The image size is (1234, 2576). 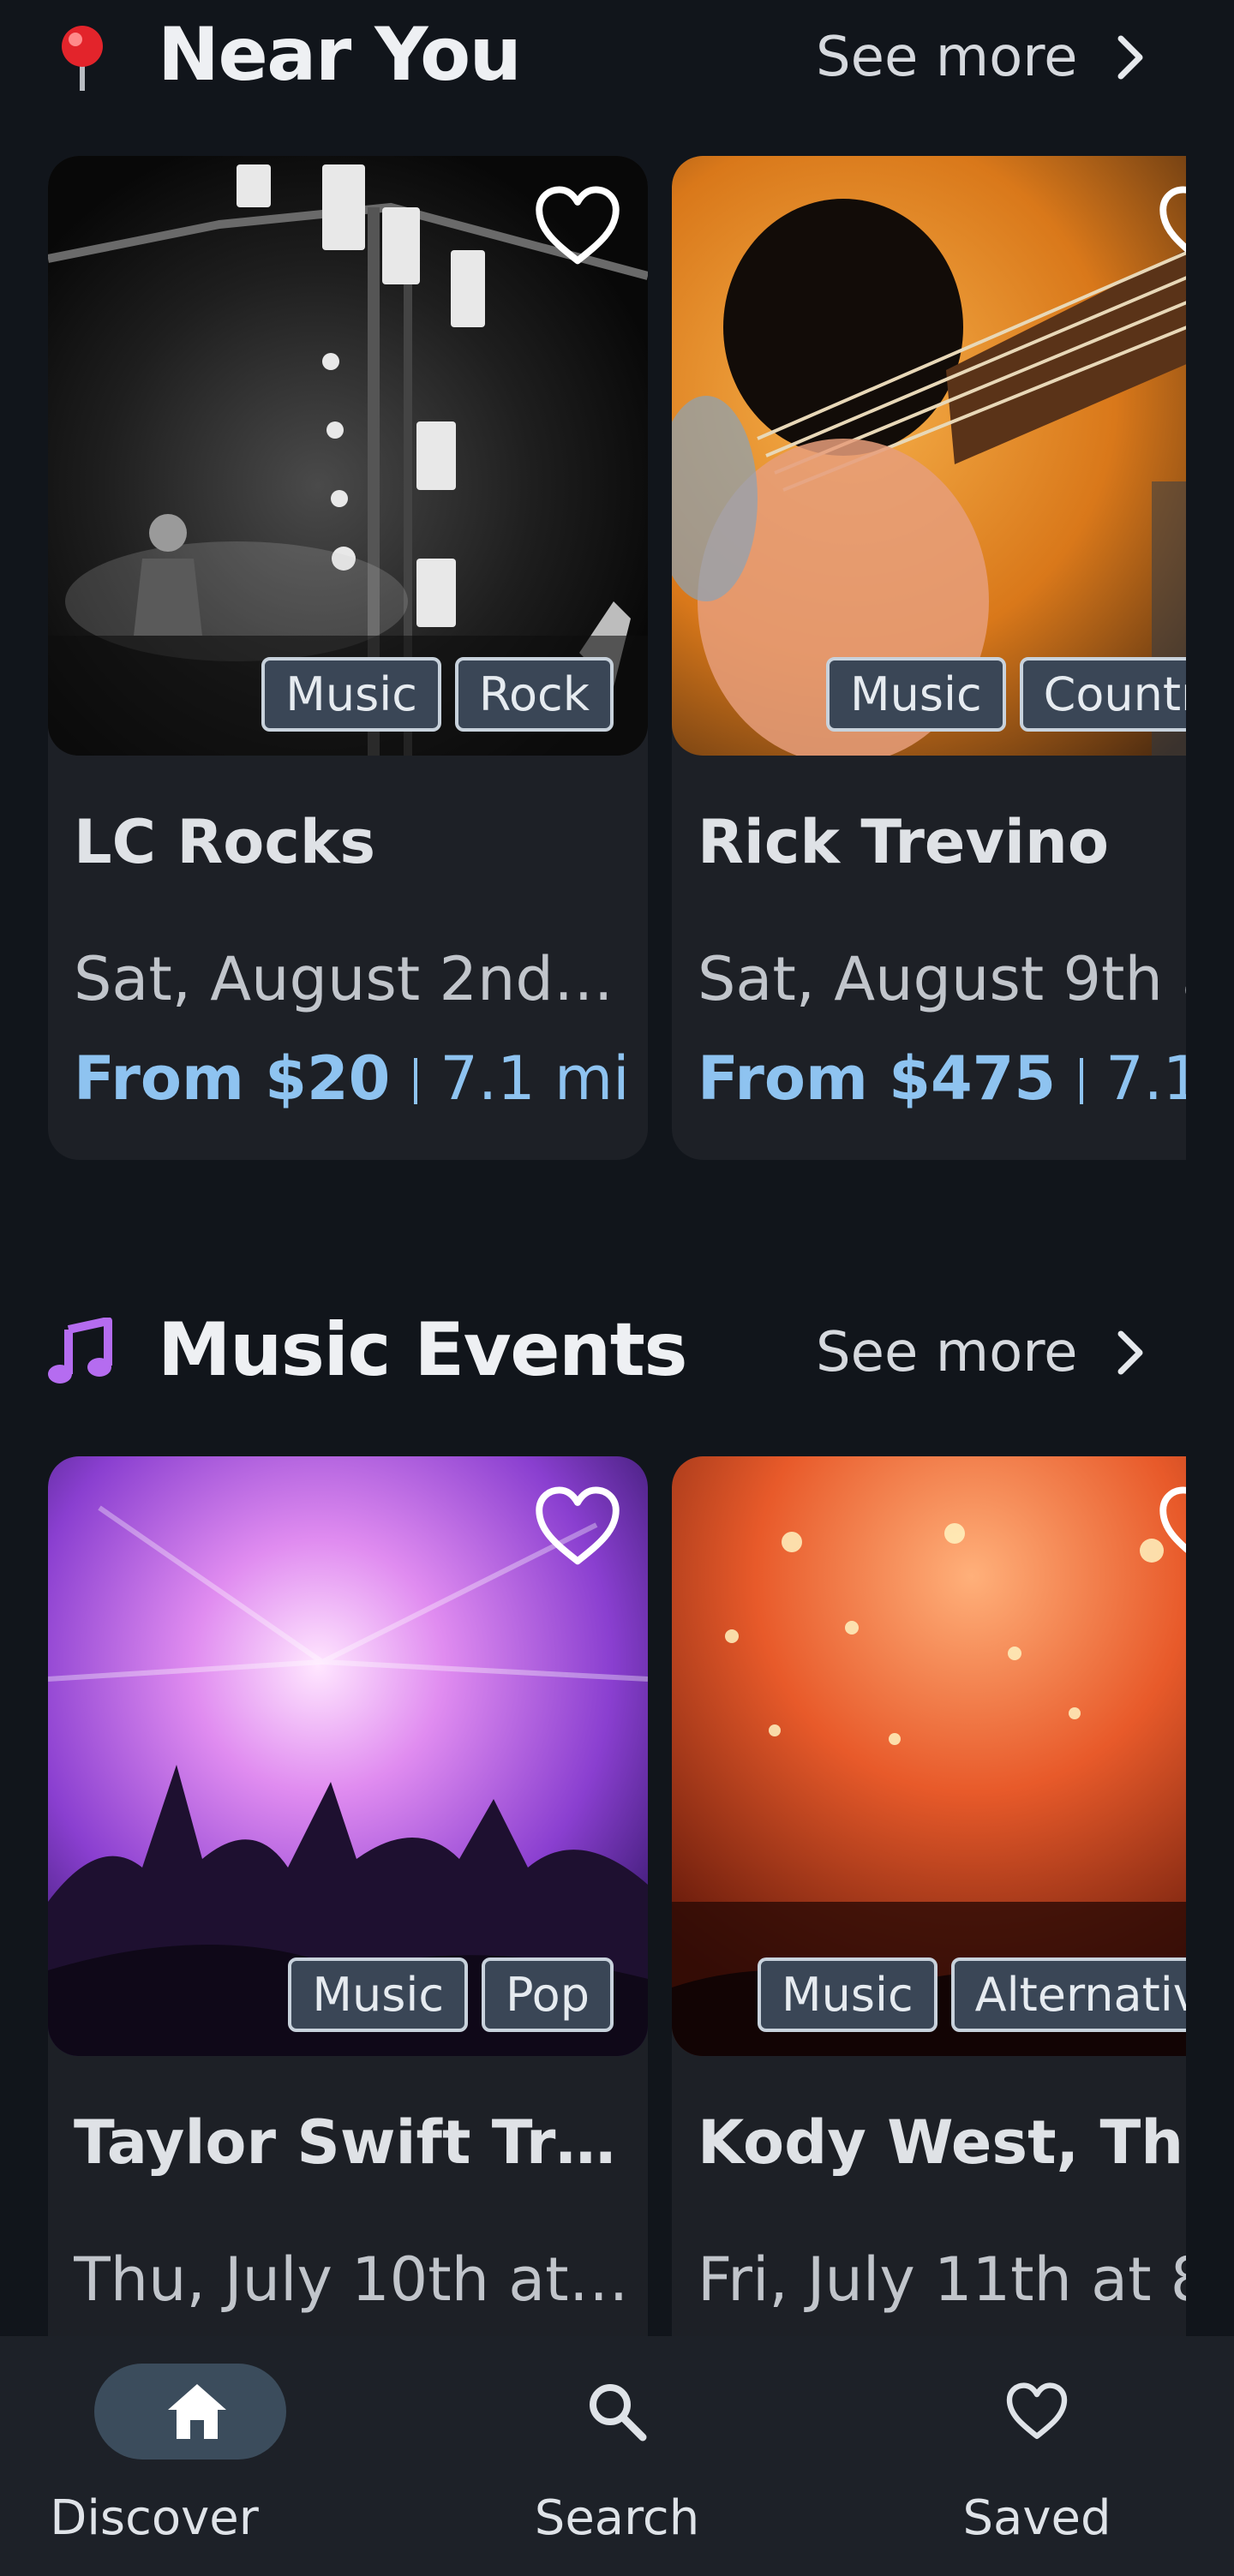 What do you see at coordinates (1102, 695) in the screenshot?
I see `tag-badge: Countr` at bounding box center [1102, 695].